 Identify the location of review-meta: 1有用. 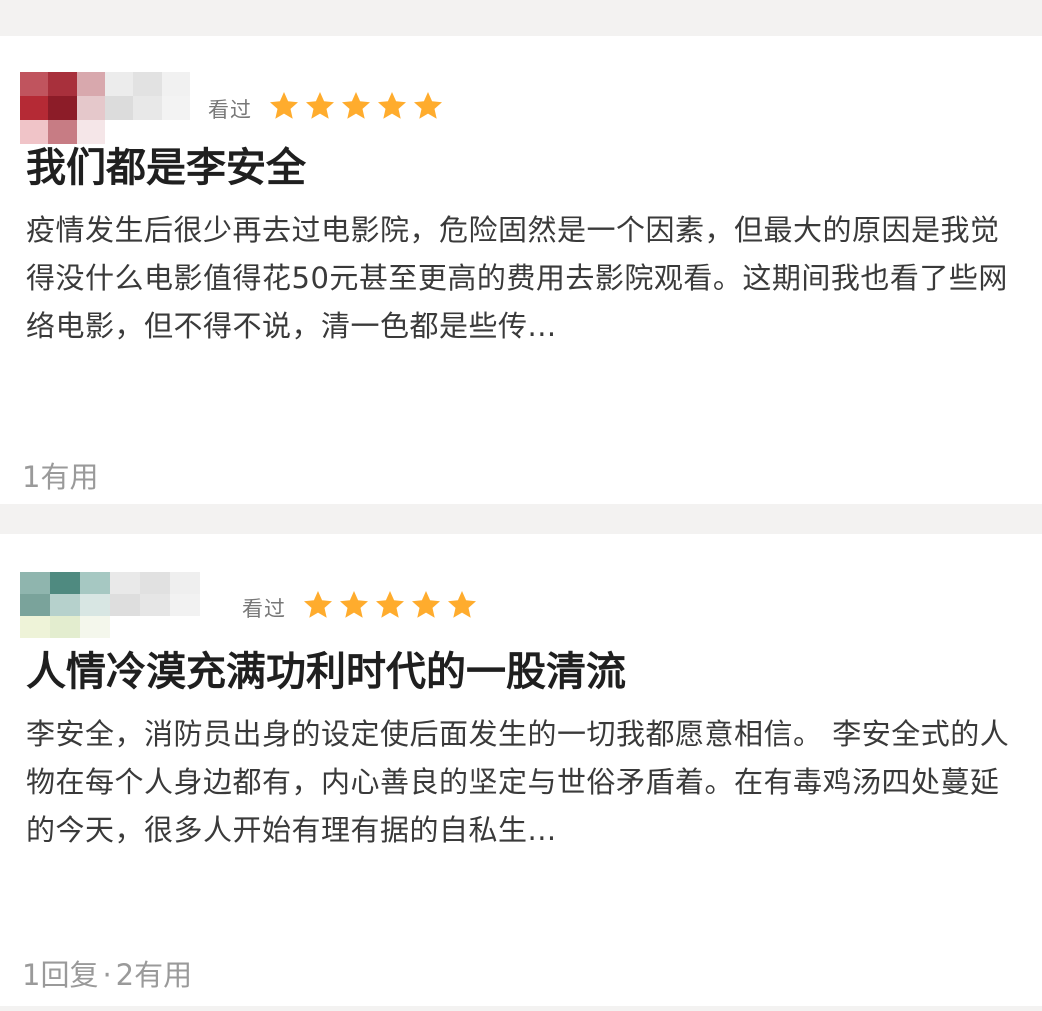
(60, 475).